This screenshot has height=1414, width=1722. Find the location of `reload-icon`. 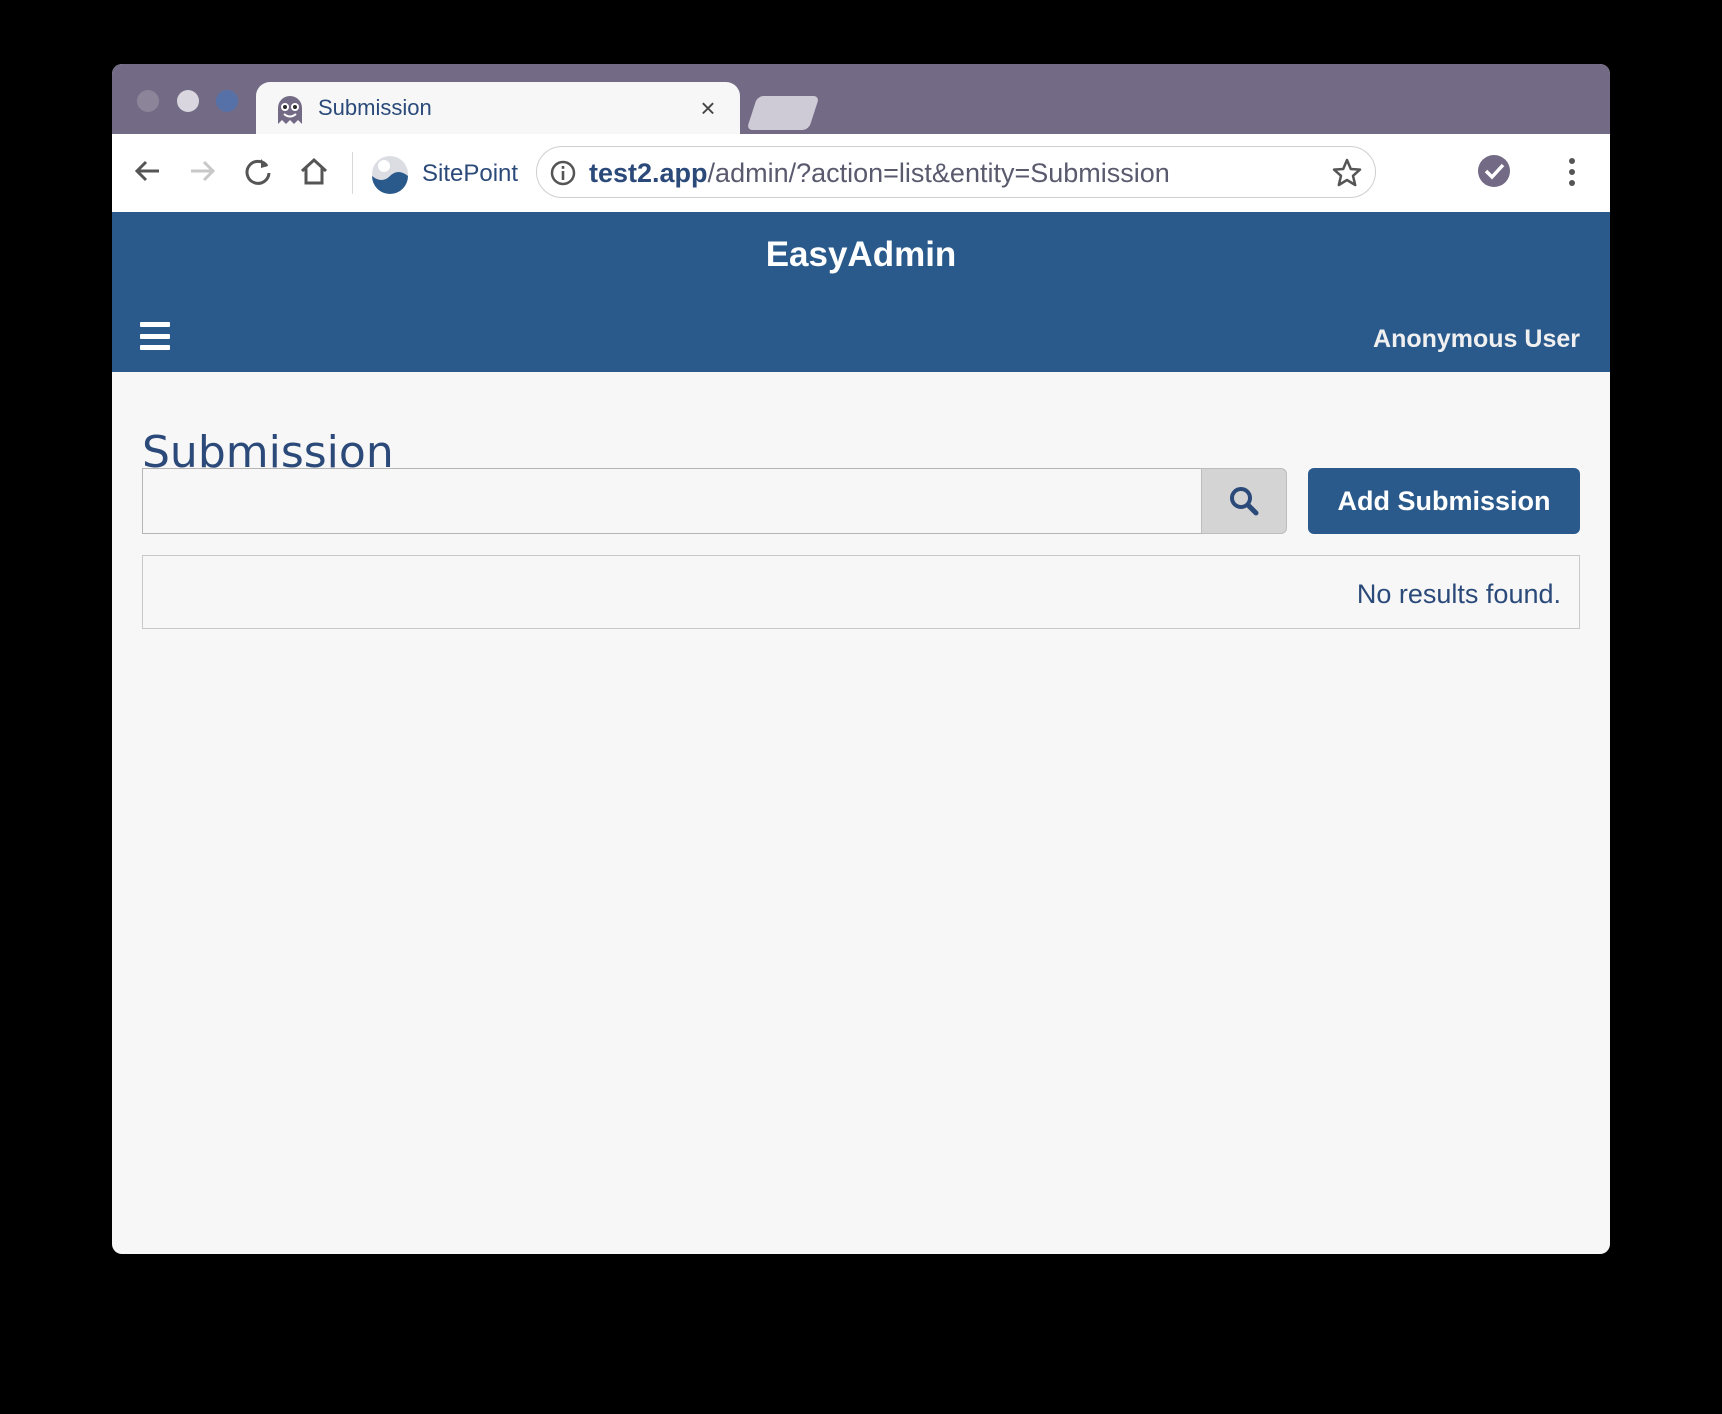

reload-icon is located at coordinates (258, 172).